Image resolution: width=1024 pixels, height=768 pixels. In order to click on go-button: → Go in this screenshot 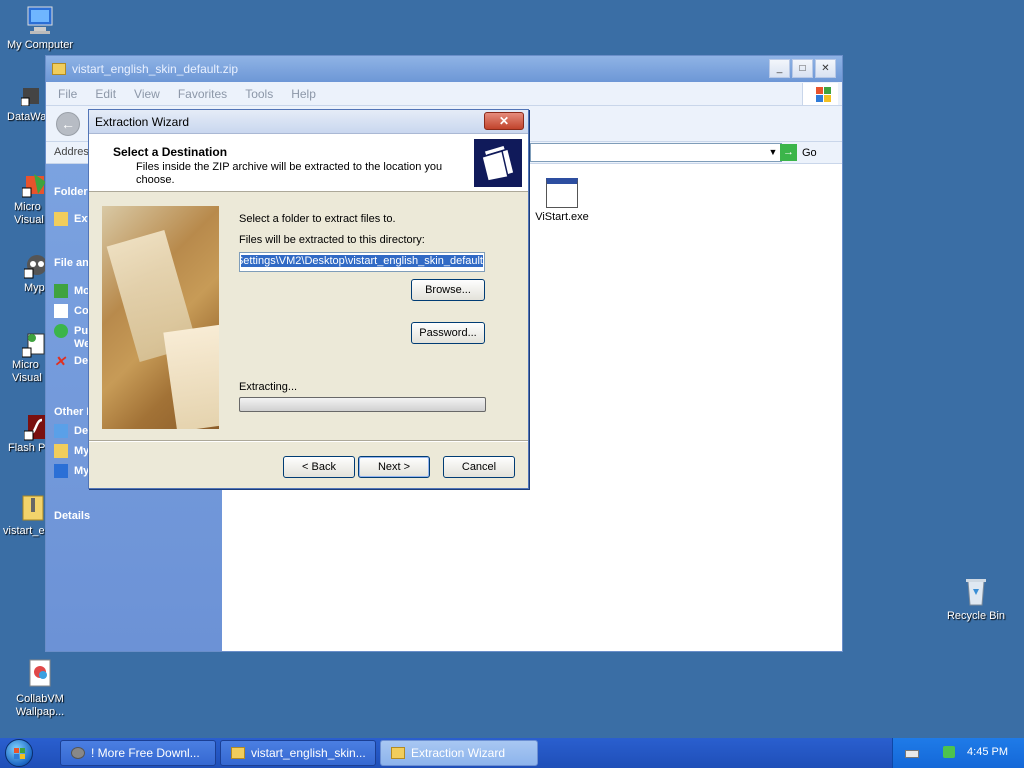, I will do `click(805, 152)`.